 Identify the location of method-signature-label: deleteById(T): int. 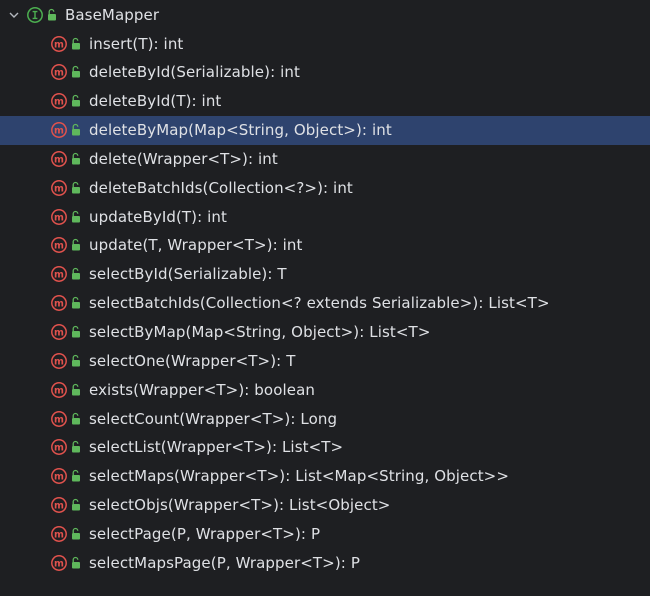
(155, 101).